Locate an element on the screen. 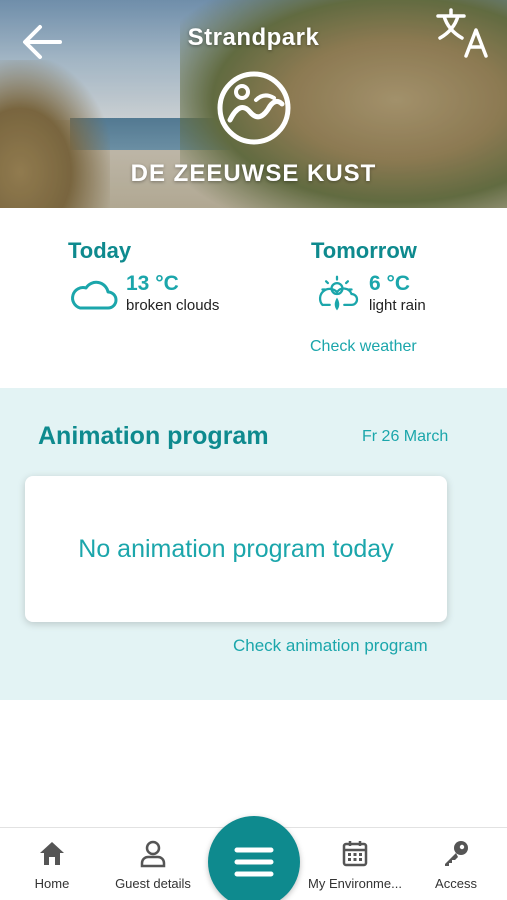 Image resolution: width=507 pixels, height=900 pixels. translate-icon is located at coordinates (462, 33).